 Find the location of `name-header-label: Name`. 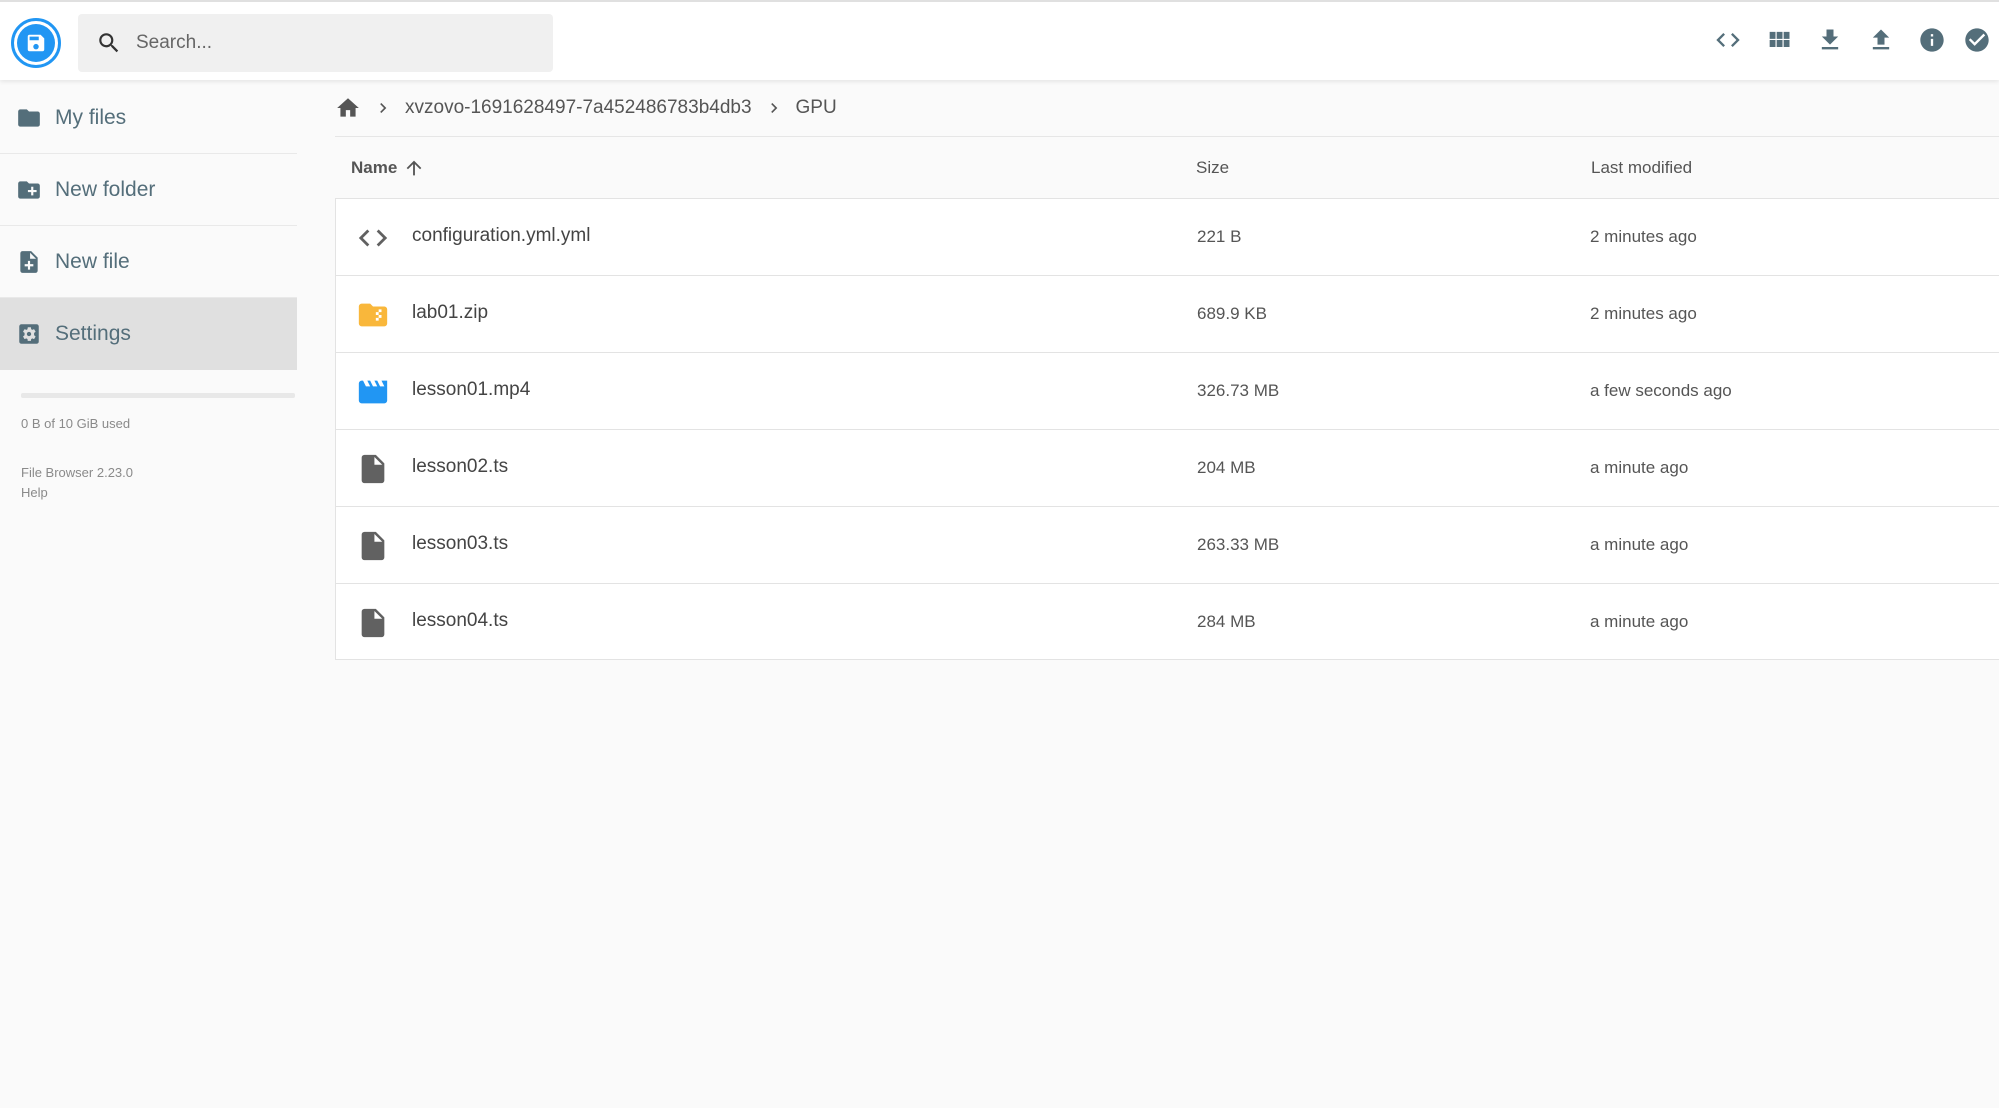

name-header-label: Name is located at coordinates (374, 167).